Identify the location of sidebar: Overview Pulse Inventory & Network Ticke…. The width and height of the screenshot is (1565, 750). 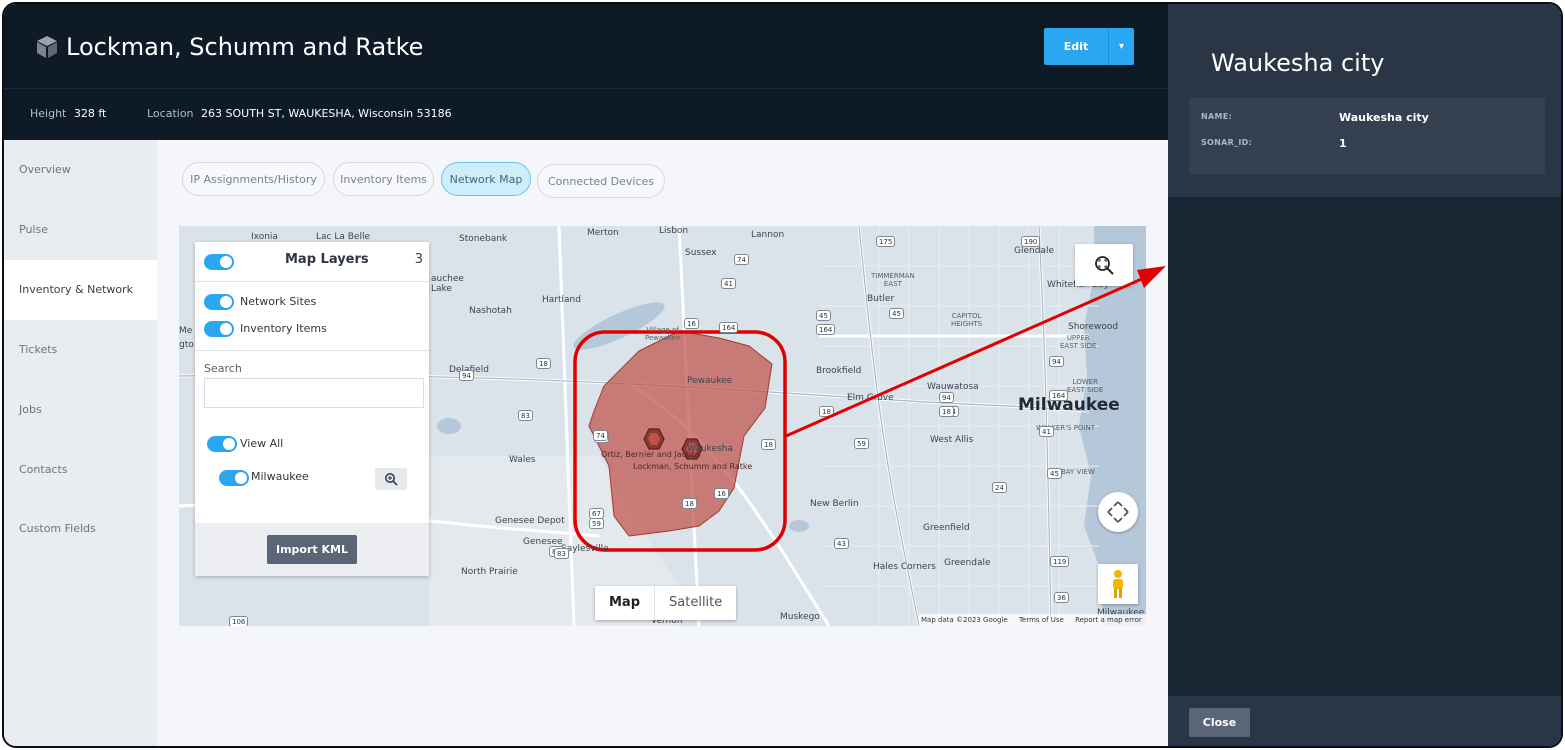
(80, 443).